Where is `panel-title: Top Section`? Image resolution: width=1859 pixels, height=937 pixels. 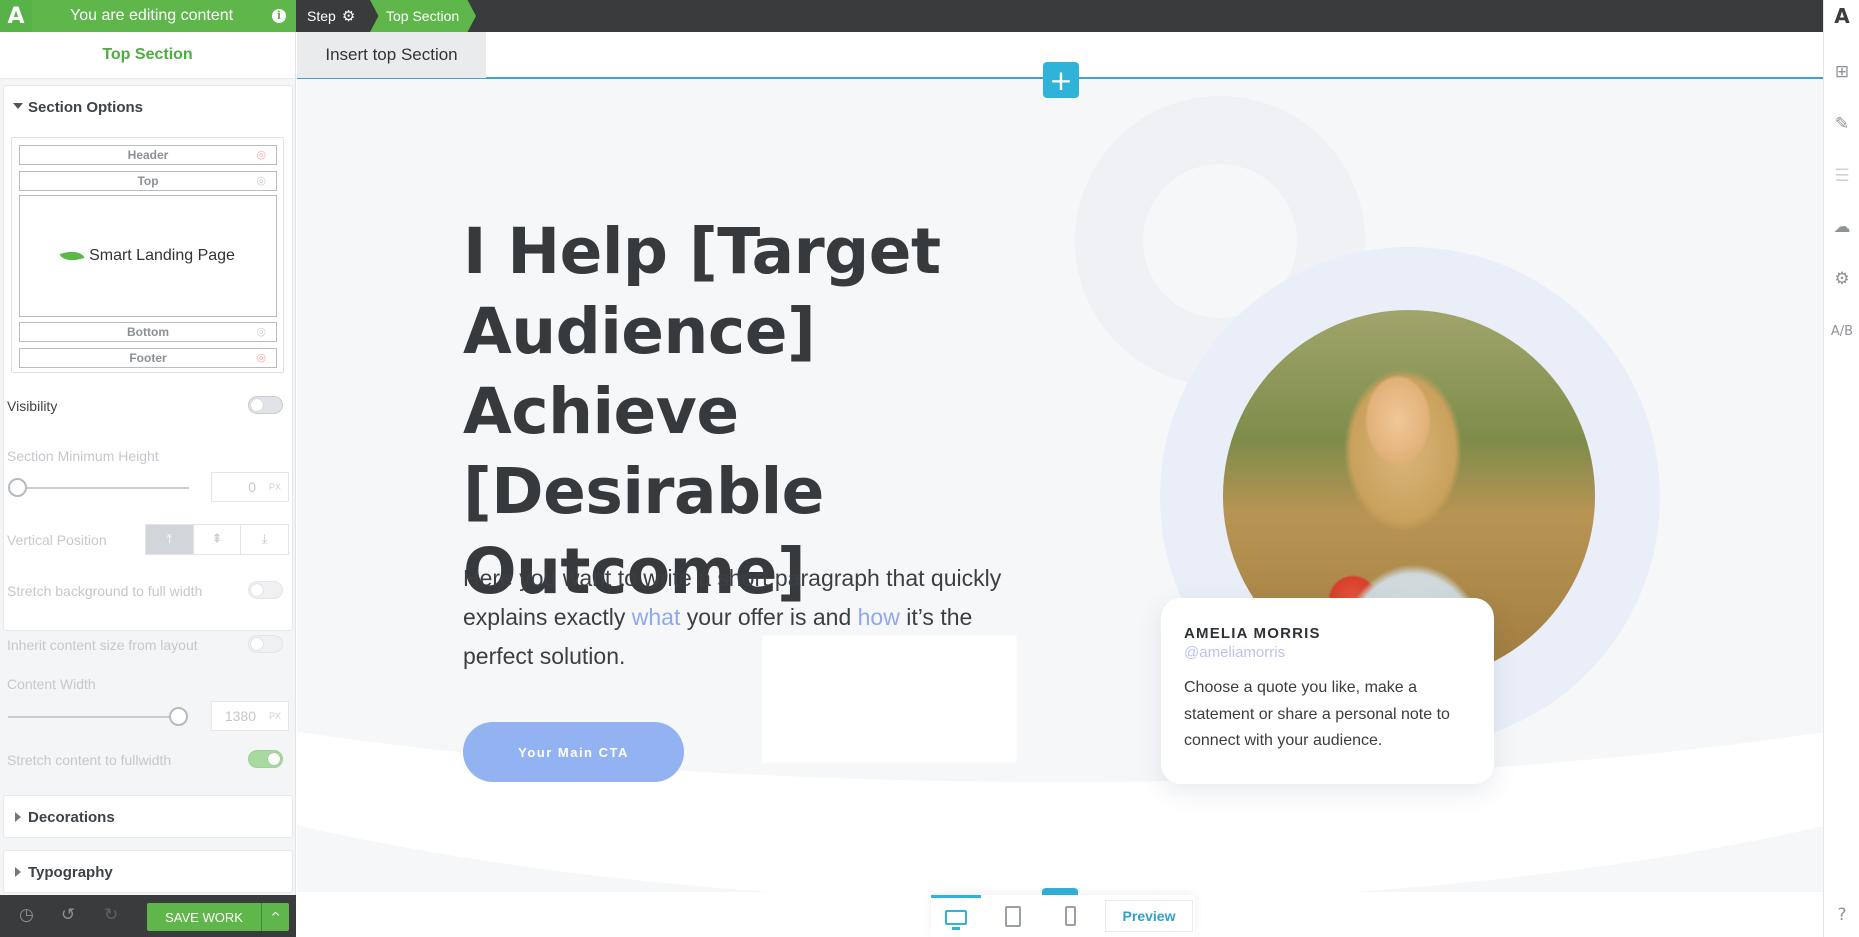 panel-title: Top Section is located at coordinates (147, 55).